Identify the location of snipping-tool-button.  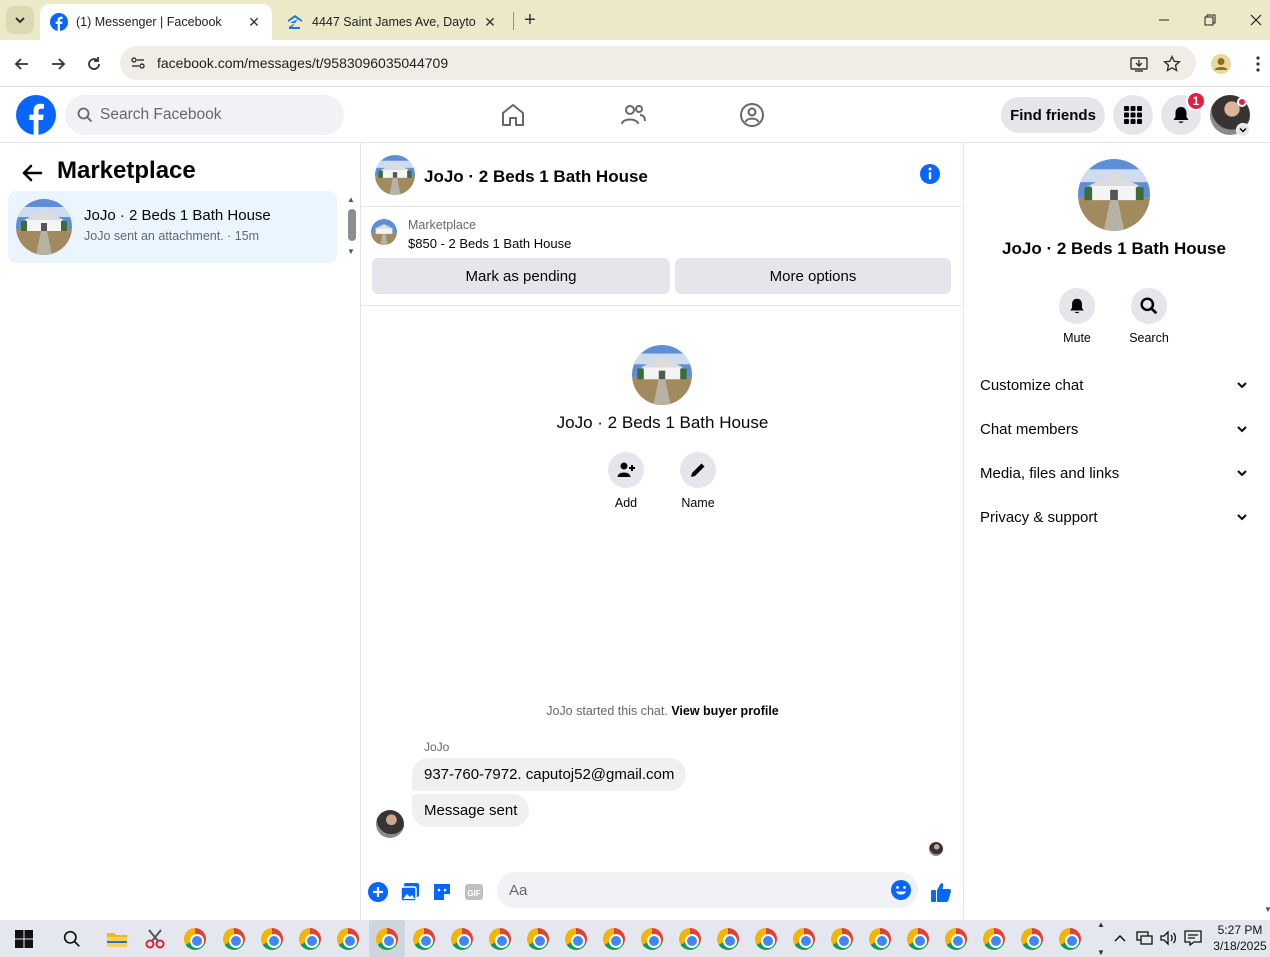
(155, 939).